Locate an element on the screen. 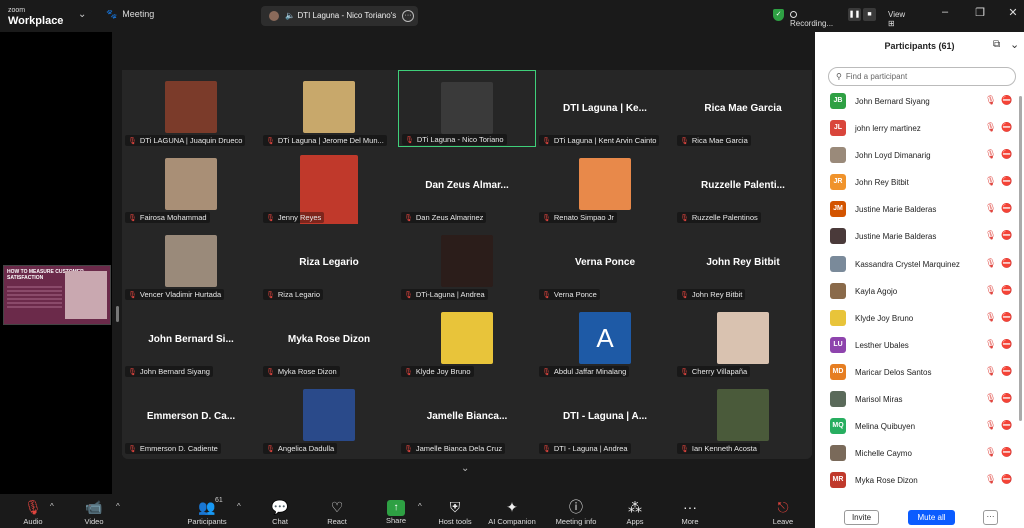 This screenshot has width=1024, height=528. minimize-window-button: – is located at coordinates (945, 12).